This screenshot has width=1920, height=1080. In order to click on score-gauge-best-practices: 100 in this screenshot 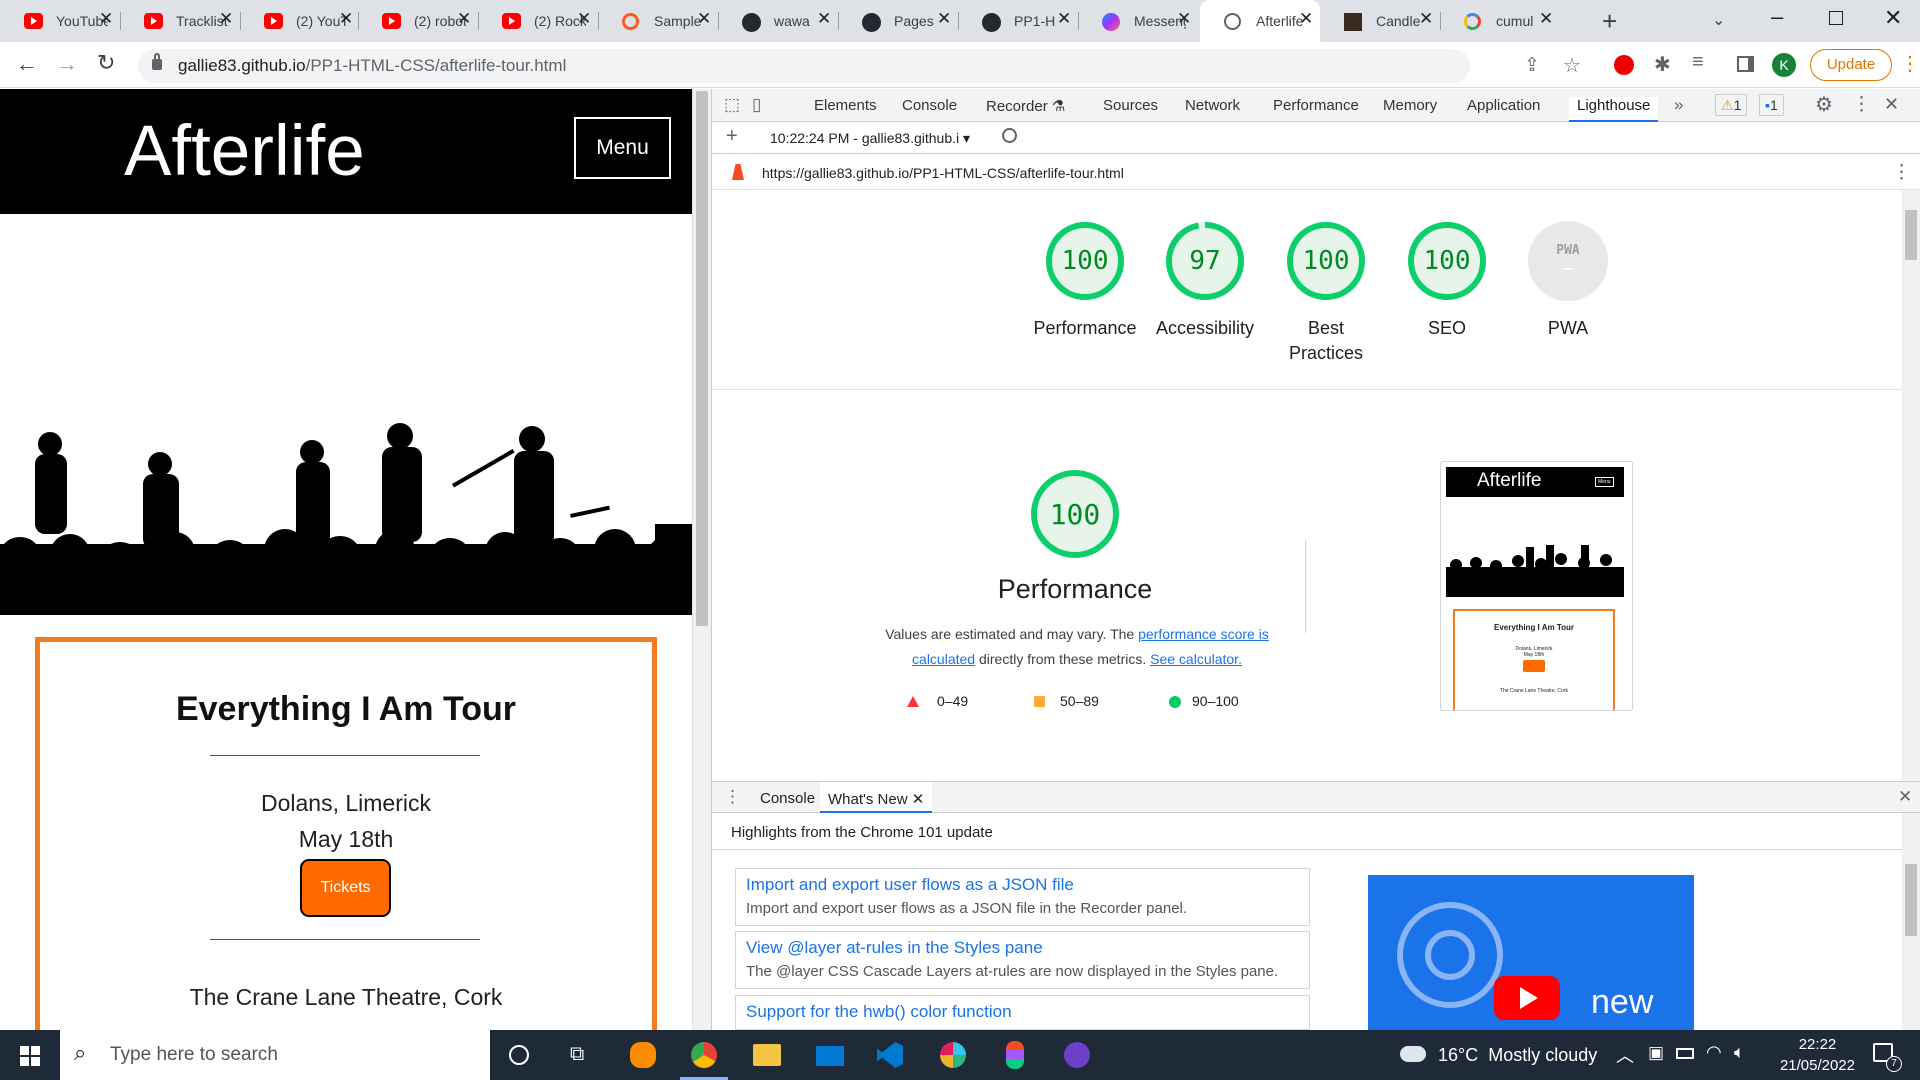, I will do `click(1326, 261)`.